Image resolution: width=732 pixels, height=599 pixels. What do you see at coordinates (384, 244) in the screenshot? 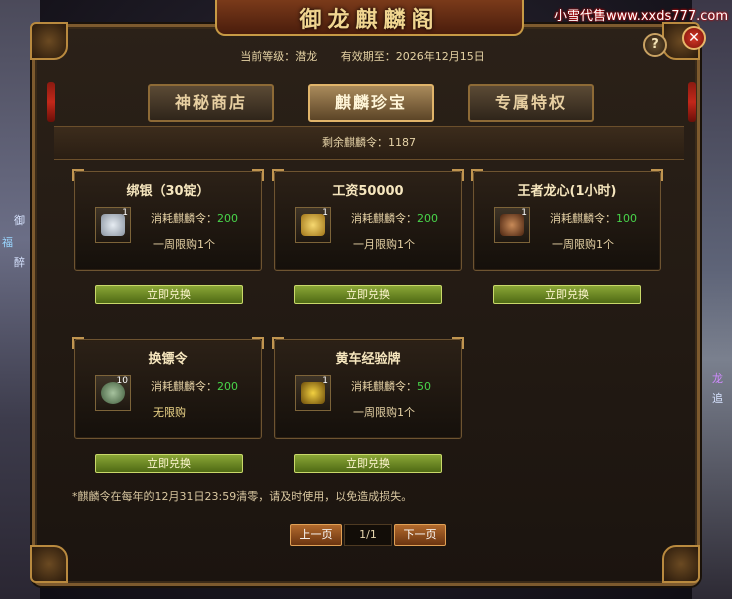
I see `item-limit: 一月限购1个` at bounding box center [384, 244].